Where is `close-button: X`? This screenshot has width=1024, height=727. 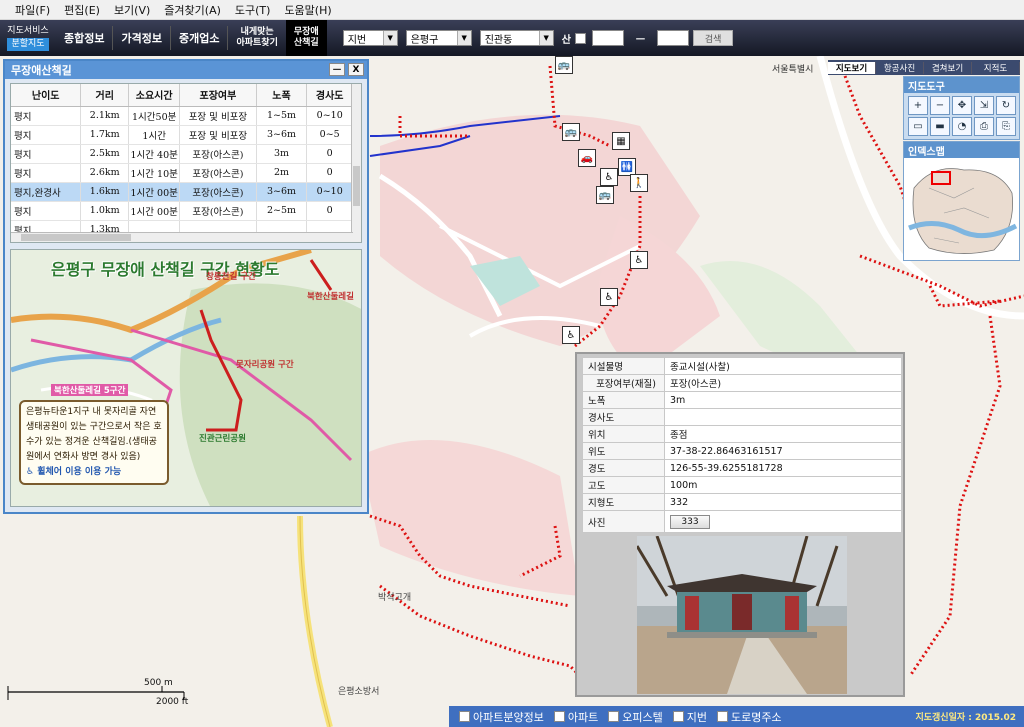
close-button: X is located at coordinates (356, 69).